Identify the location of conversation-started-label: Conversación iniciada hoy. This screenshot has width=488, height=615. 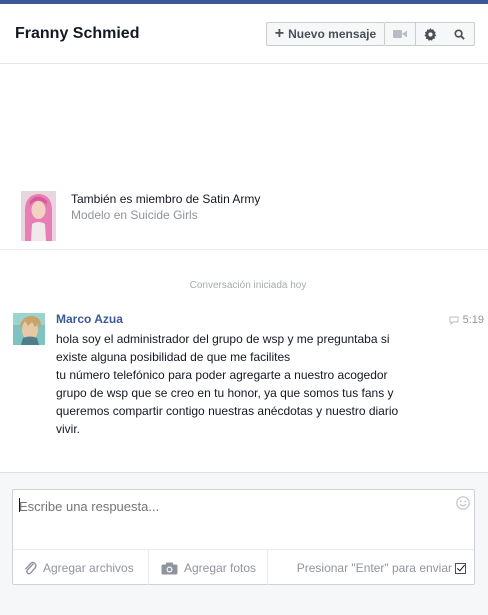
(248, 285).